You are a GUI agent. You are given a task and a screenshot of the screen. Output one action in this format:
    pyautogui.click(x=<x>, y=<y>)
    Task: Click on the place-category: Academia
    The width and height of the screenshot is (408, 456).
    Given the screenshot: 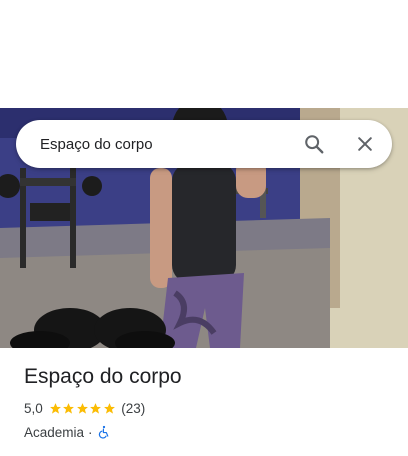 What is the action you would take?
    pyautogui.click(x=54, y=432)
    